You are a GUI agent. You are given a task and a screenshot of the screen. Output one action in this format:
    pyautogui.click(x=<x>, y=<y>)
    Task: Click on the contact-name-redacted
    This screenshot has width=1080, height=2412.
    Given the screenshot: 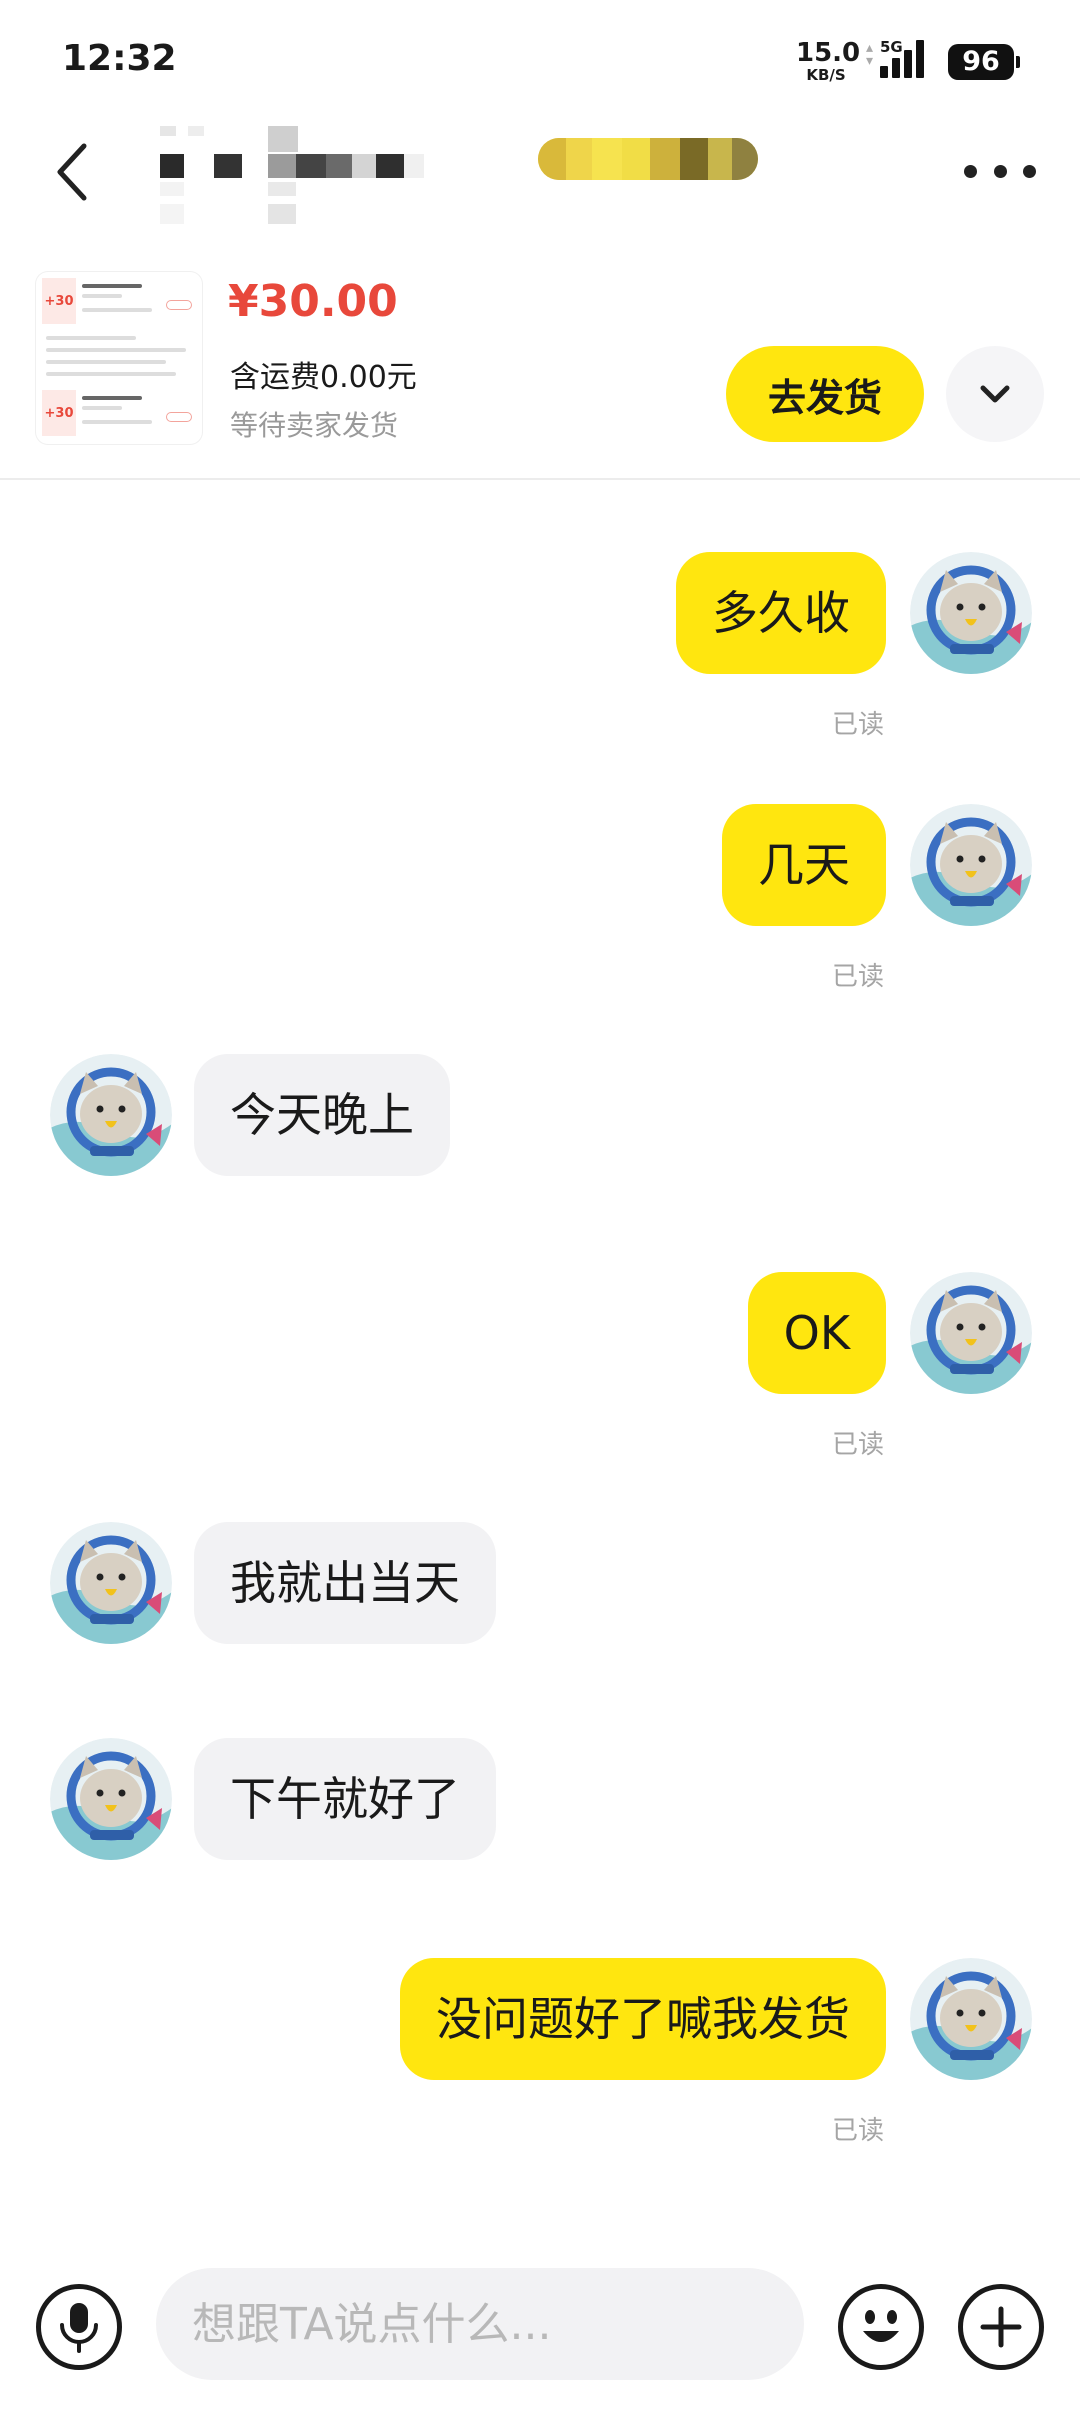 What is the action you would take?
    pyautogui.click(x=320, y=180)
    